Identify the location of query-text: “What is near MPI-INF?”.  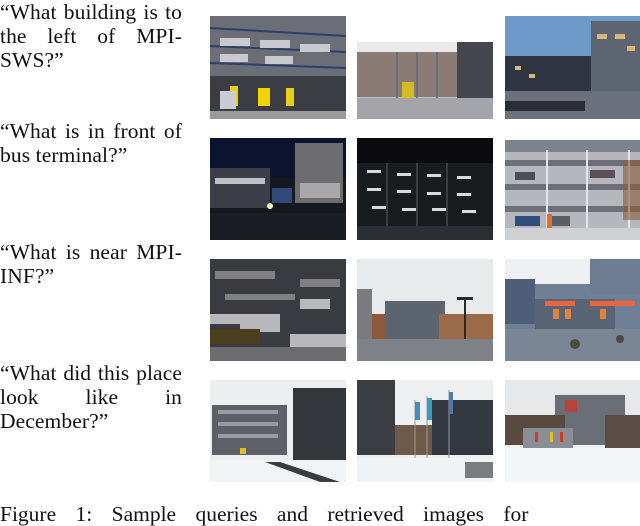
(91, 264).